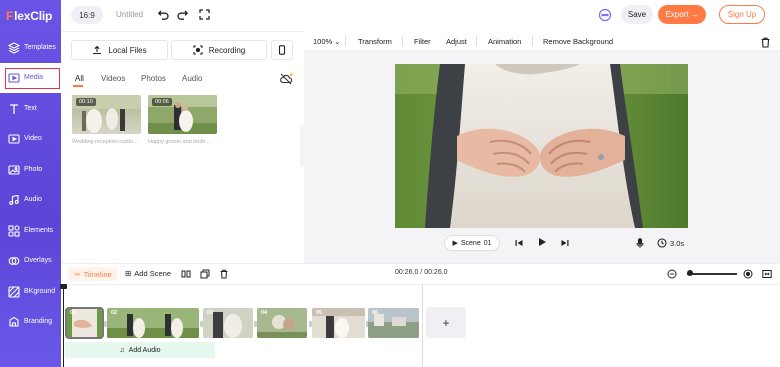 The width and height of the screenshot is (780, 367). Describe the element at coordinates (422, 41) in the screenshot. I see `filter-button: Filter` at that location.